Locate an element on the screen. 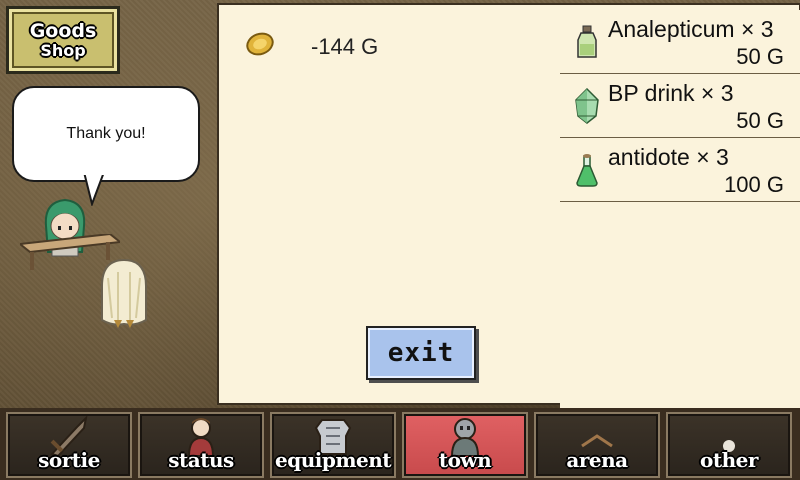  nav-label: sortie is located at coordinates (69, 460).